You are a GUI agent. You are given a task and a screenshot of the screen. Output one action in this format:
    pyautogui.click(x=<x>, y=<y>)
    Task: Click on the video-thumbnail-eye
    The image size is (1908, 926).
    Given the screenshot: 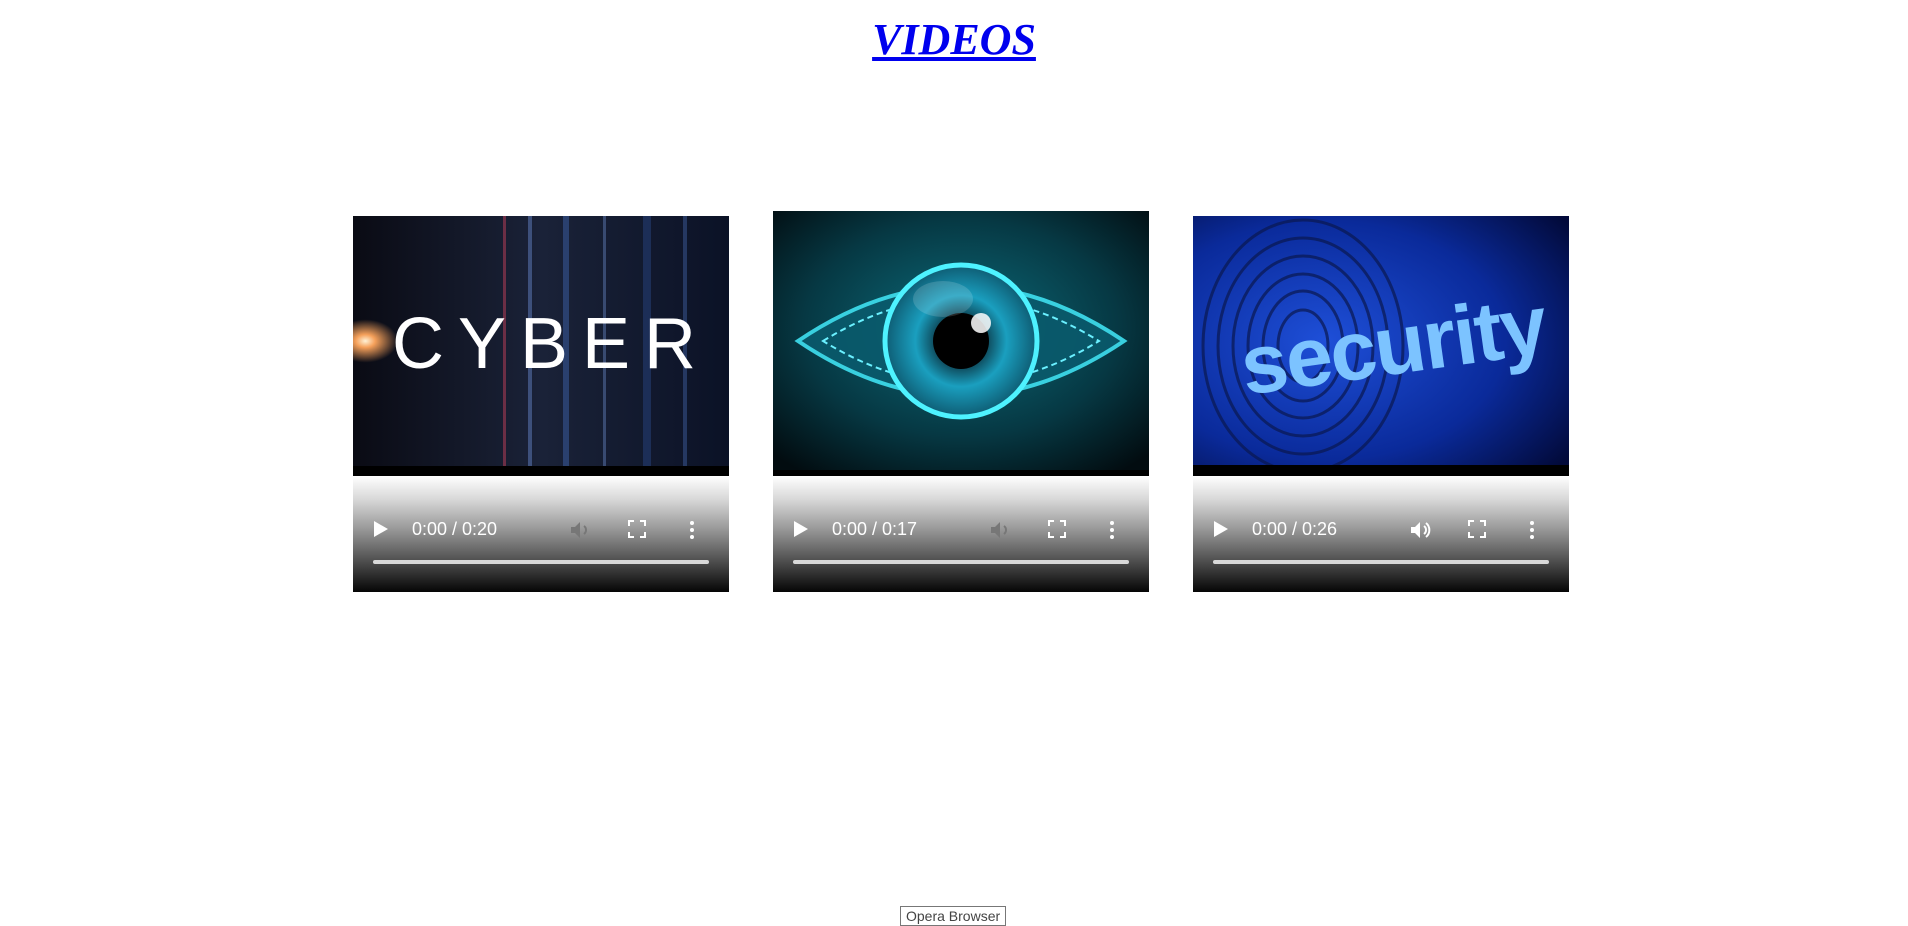 What is the action you would take?
    pyautogui.click(x=961, y=340)
    